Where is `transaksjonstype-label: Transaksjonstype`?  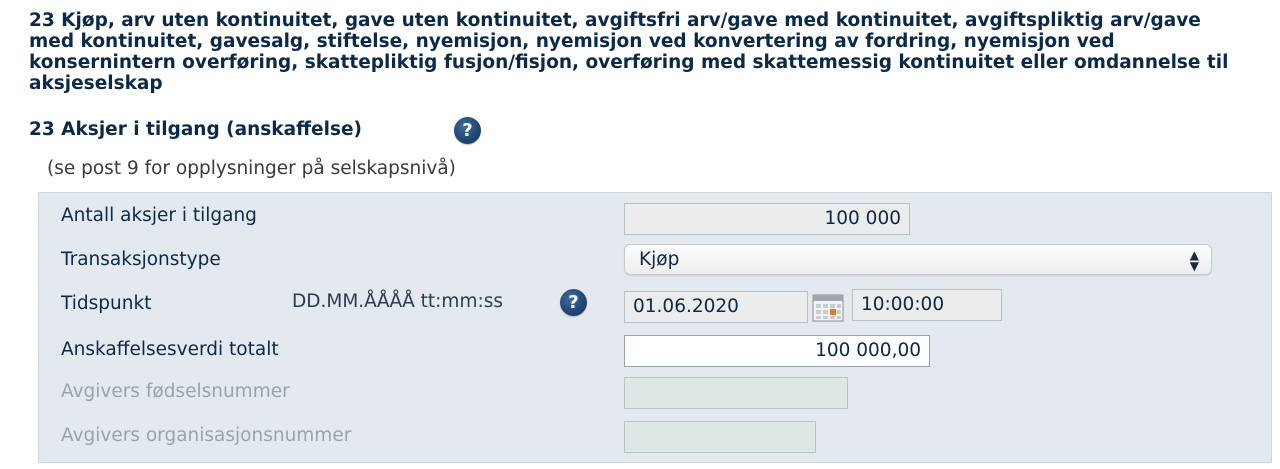 transaksjonstype-label: Transaksjonstype is located at coordinates (141, 259).